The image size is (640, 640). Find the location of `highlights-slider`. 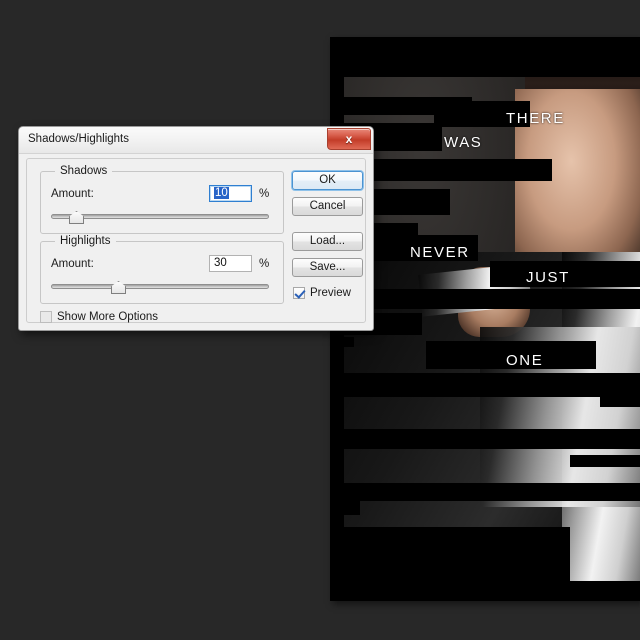

highlights-slider is located at coordinates (160, 287).